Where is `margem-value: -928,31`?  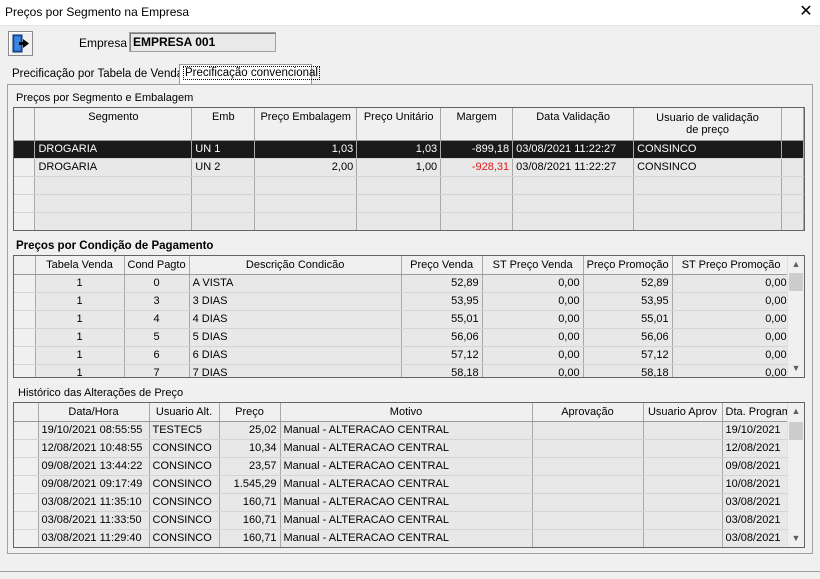
margem-value: -928,31 is located at coordinates (477, 167).